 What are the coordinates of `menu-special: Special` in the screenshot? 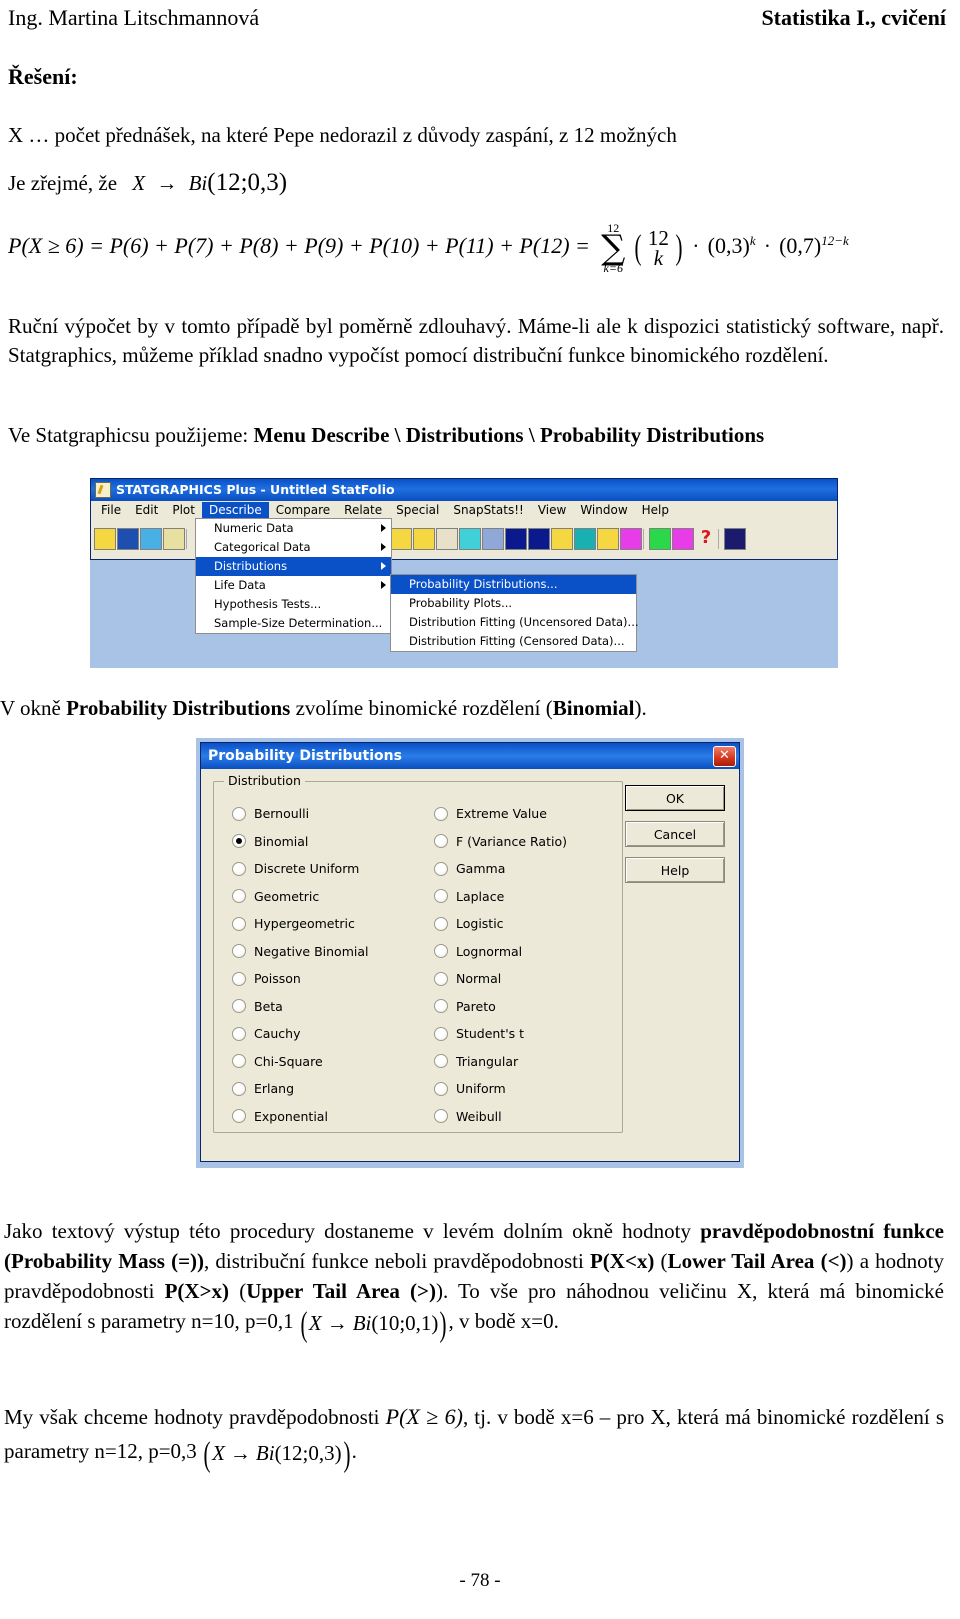 It's located at (417, 510).